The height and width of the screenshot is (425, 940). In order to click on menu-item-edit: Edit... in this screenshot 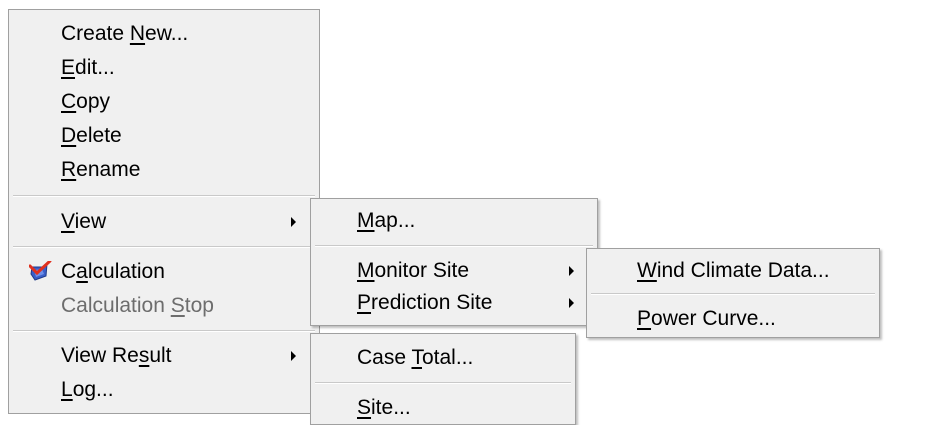, I will do `click(164, 68)`.